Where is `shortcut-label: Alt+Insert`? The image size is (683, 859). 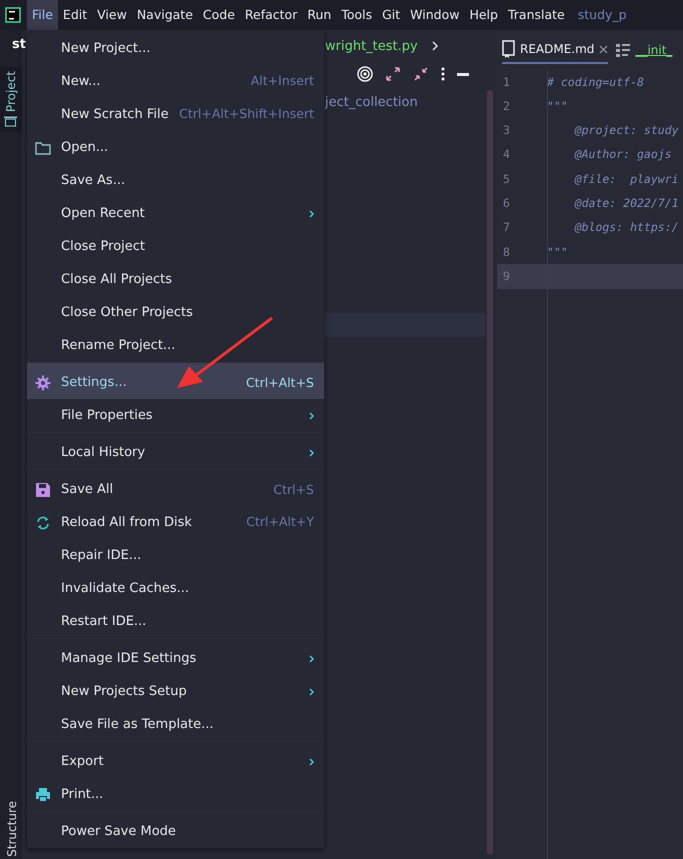 shortcut-label: Alt+Insert is located at coordinates (282, 81).